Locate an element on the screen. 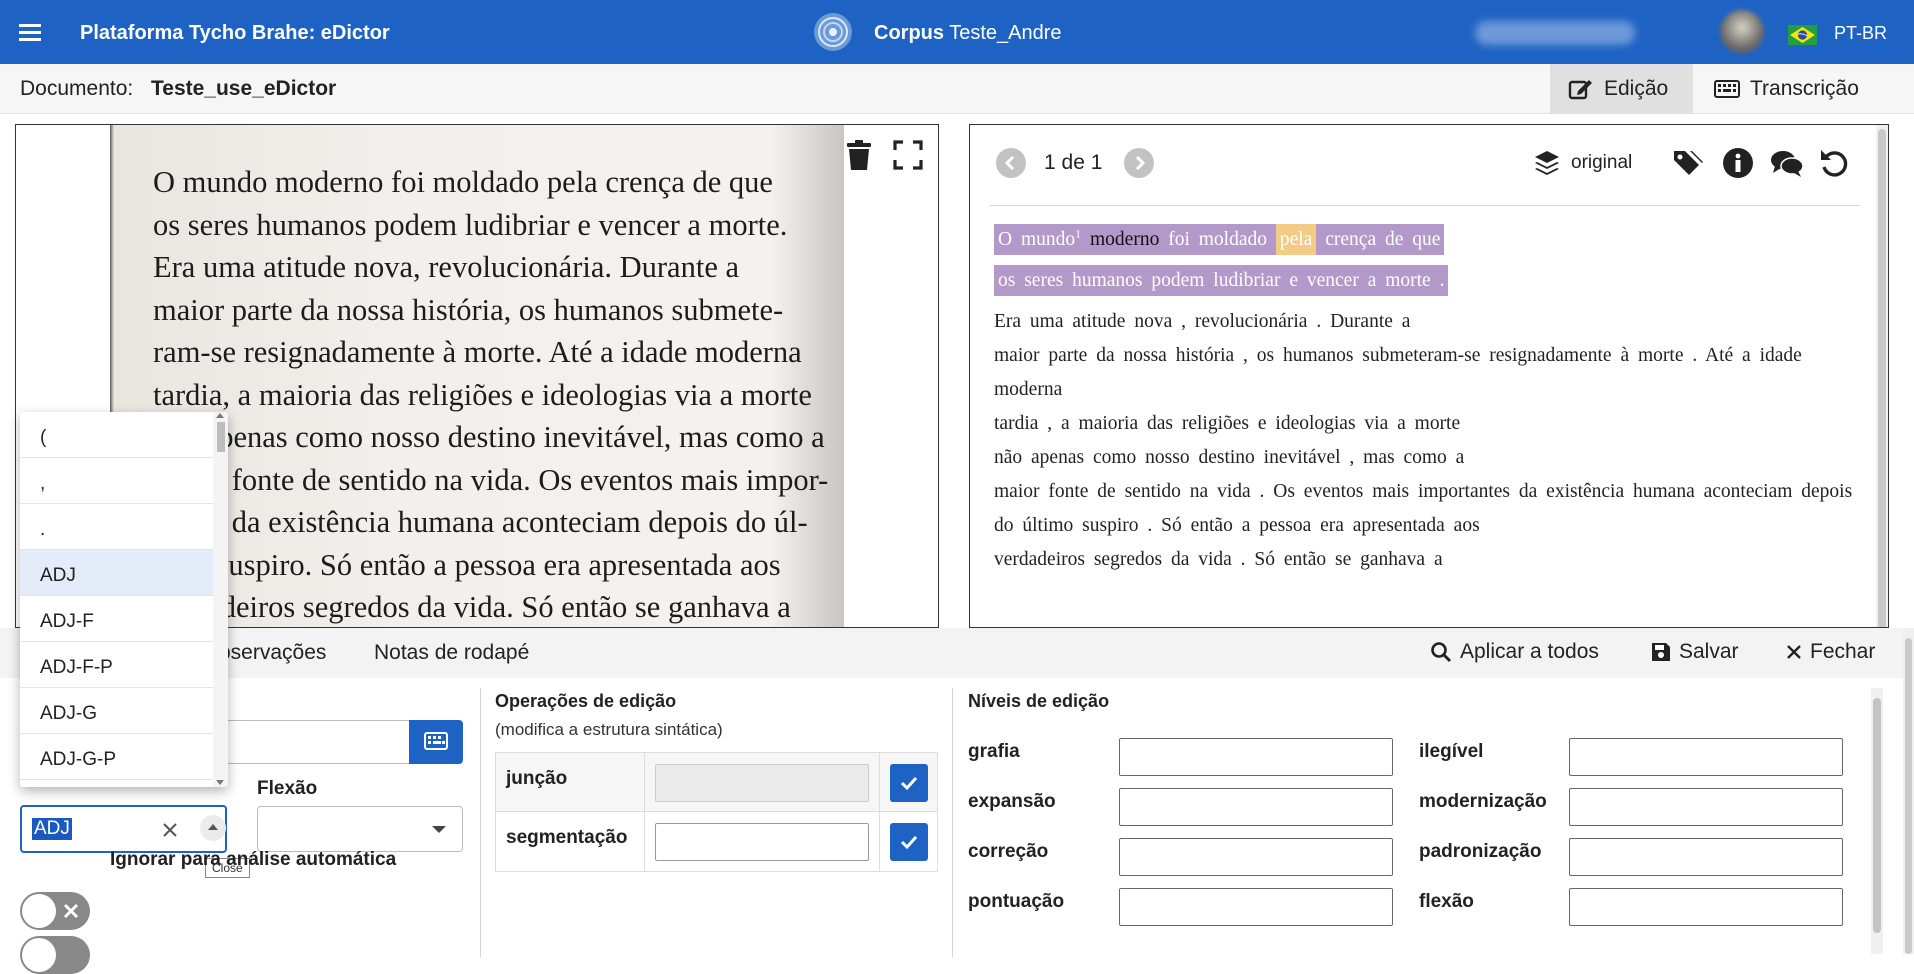 This screenshot has height=974, width=1914. close-button: Fechar is located at coordinates (1830, 652).